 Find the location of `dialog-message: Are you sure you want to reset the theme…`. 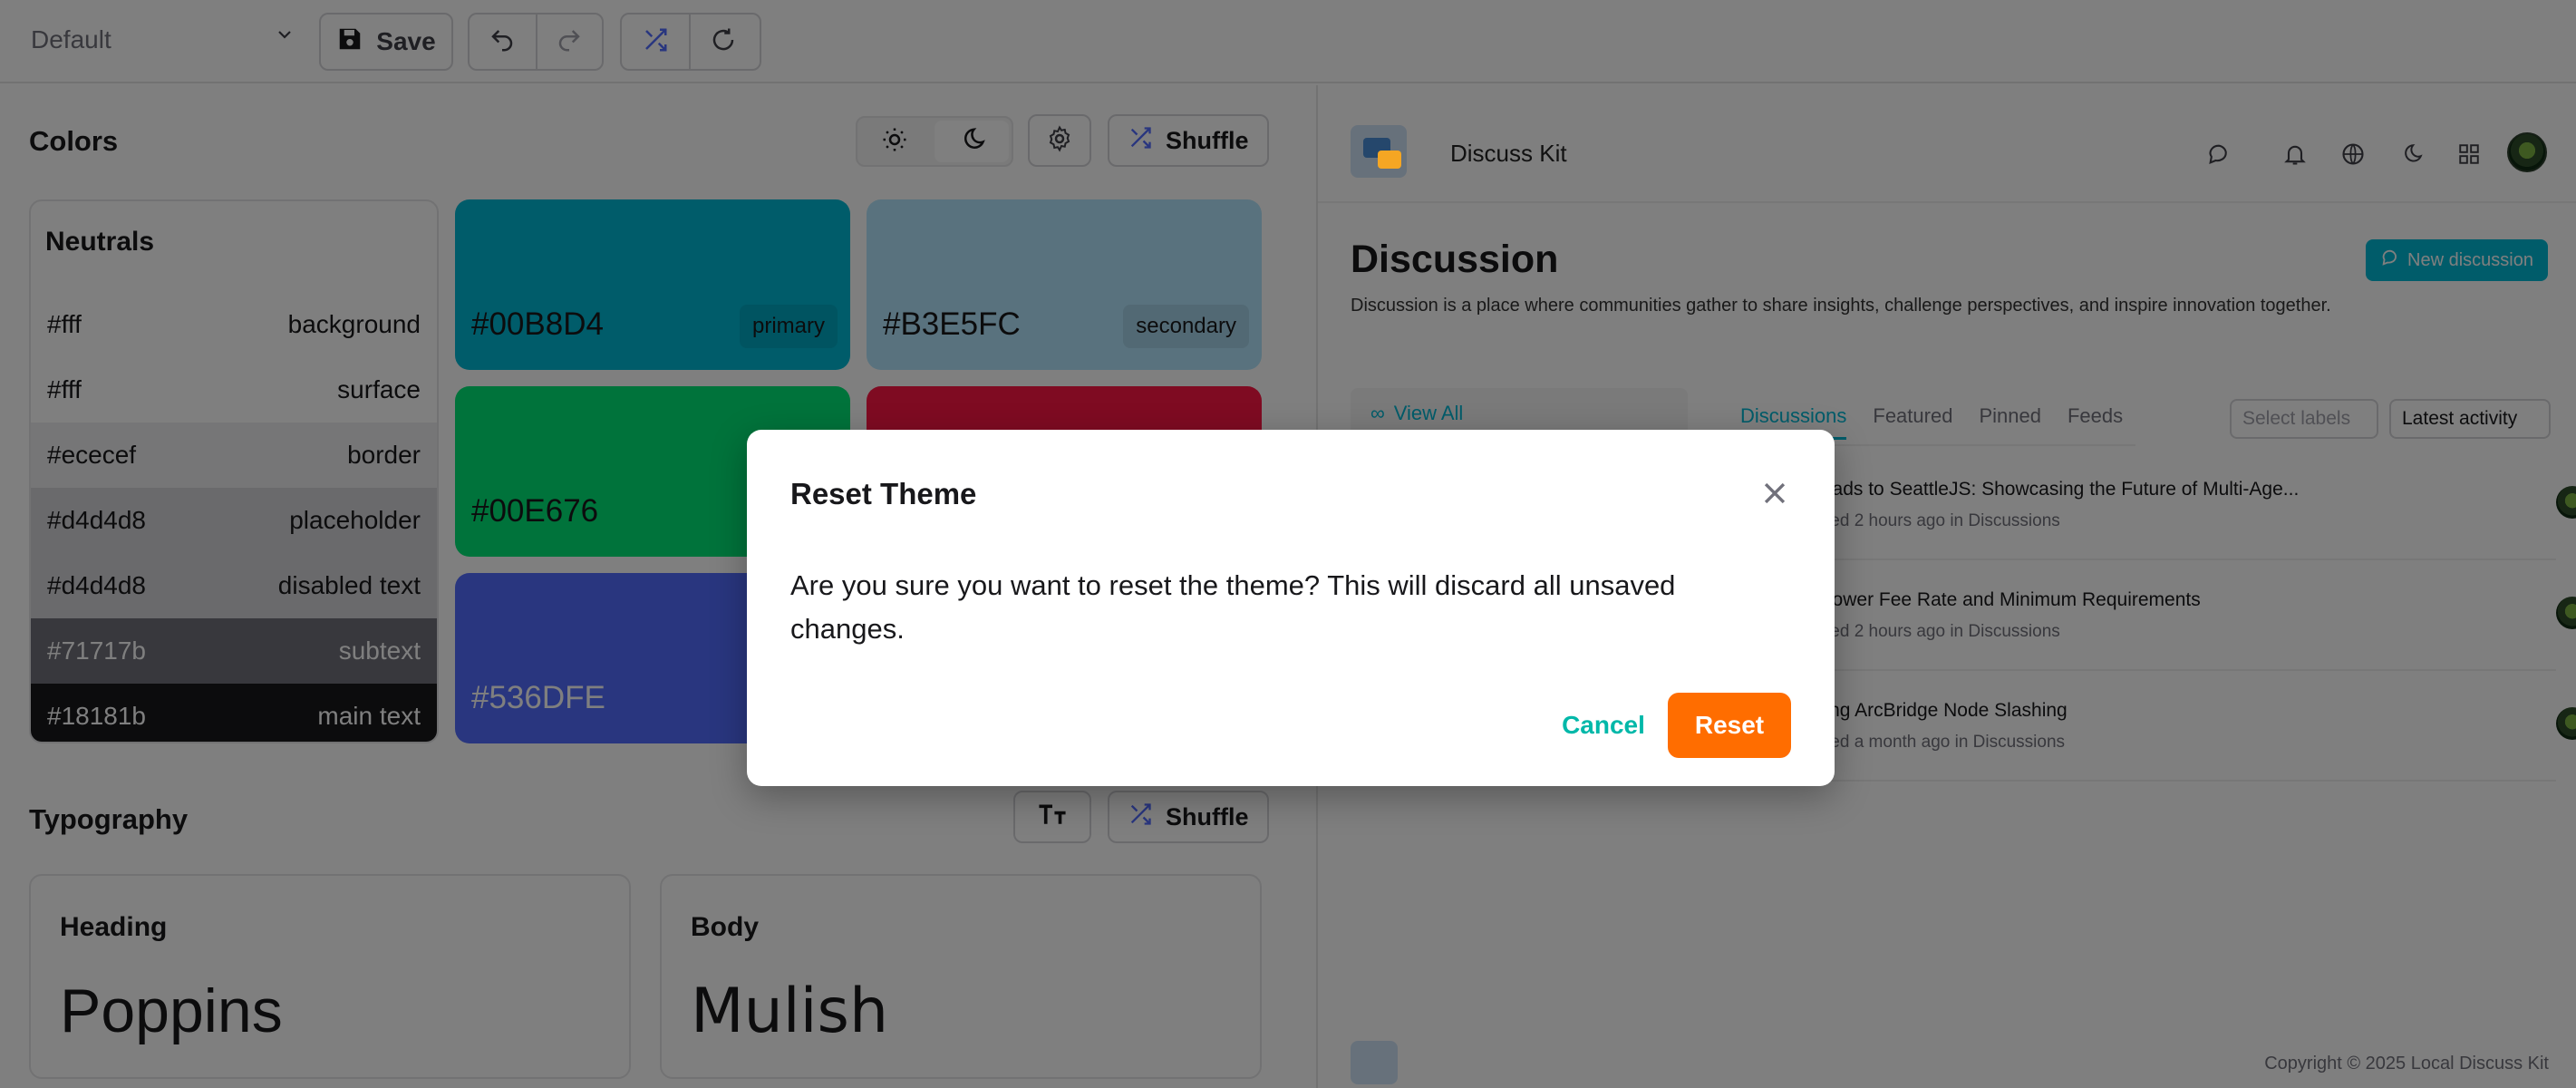

dialog-message: Are you sure you want to reset the theme… is located at coordinates (1233, 607).